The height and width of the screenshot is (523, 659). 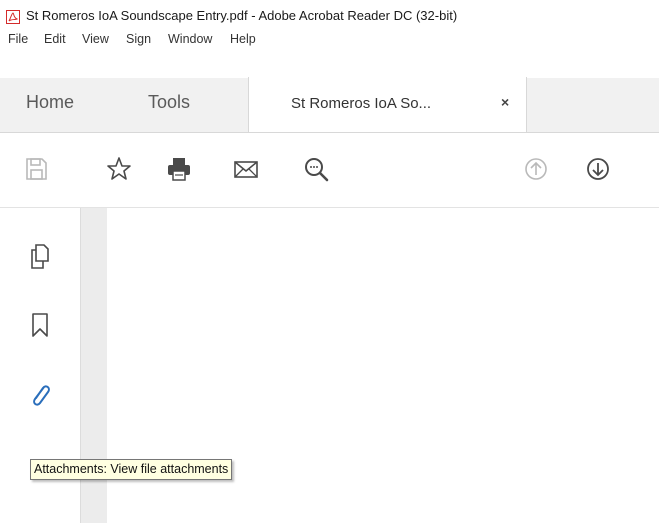 What do you see at coordinates (329, 38) in the screenshot?
I see `menu-bar: File Edit View Sign Window Help` at bounding box center [329, 38].